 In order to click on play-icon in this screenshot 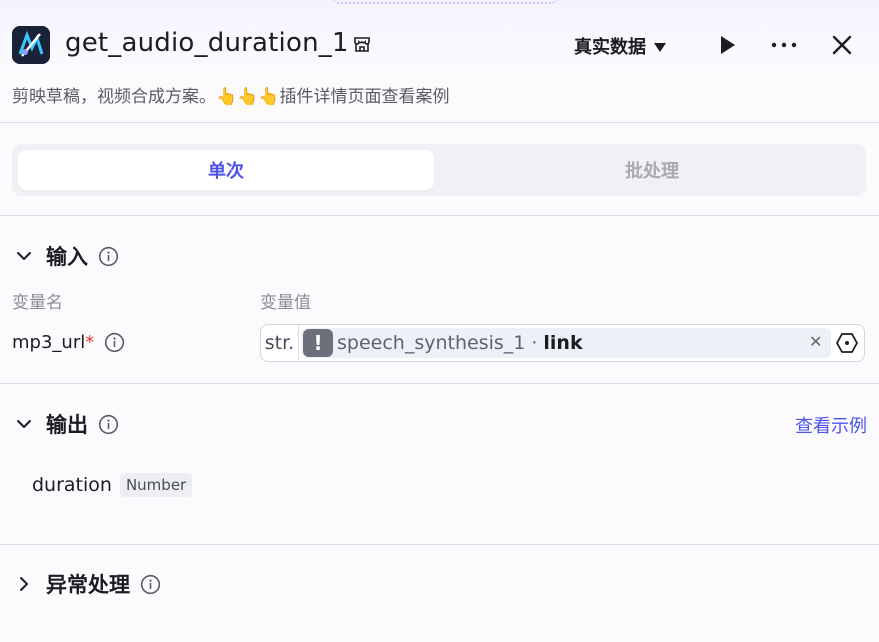, I will do `click(727, 45)`.